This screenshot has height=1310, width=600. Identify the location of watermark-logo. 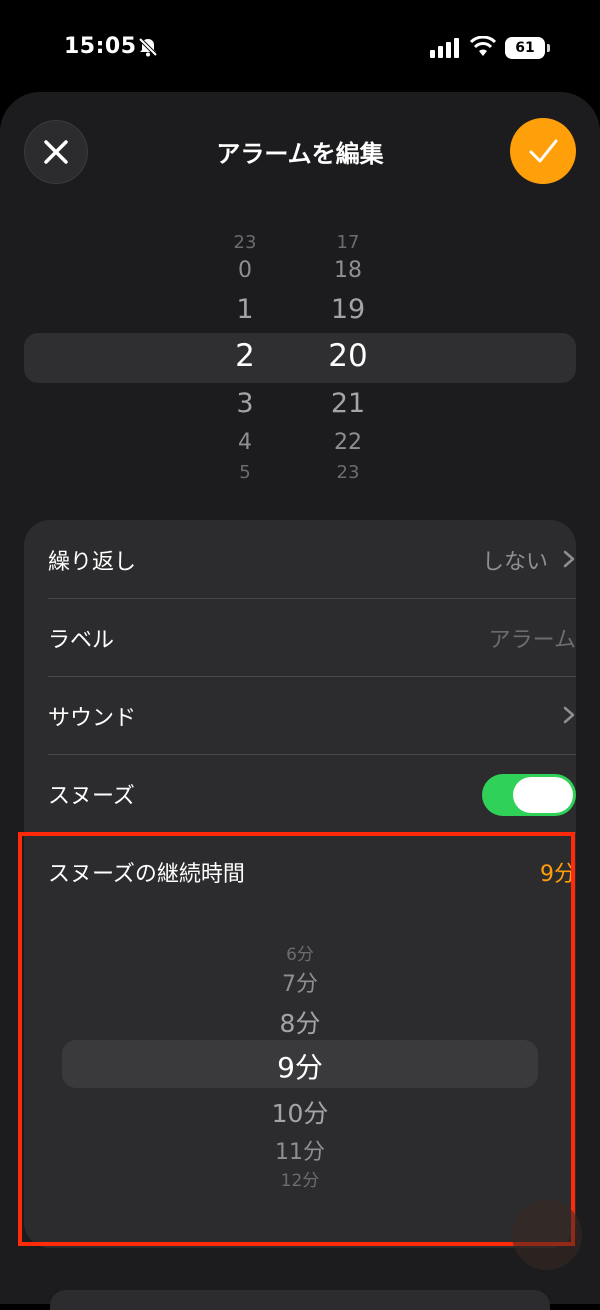
(547, 1235).